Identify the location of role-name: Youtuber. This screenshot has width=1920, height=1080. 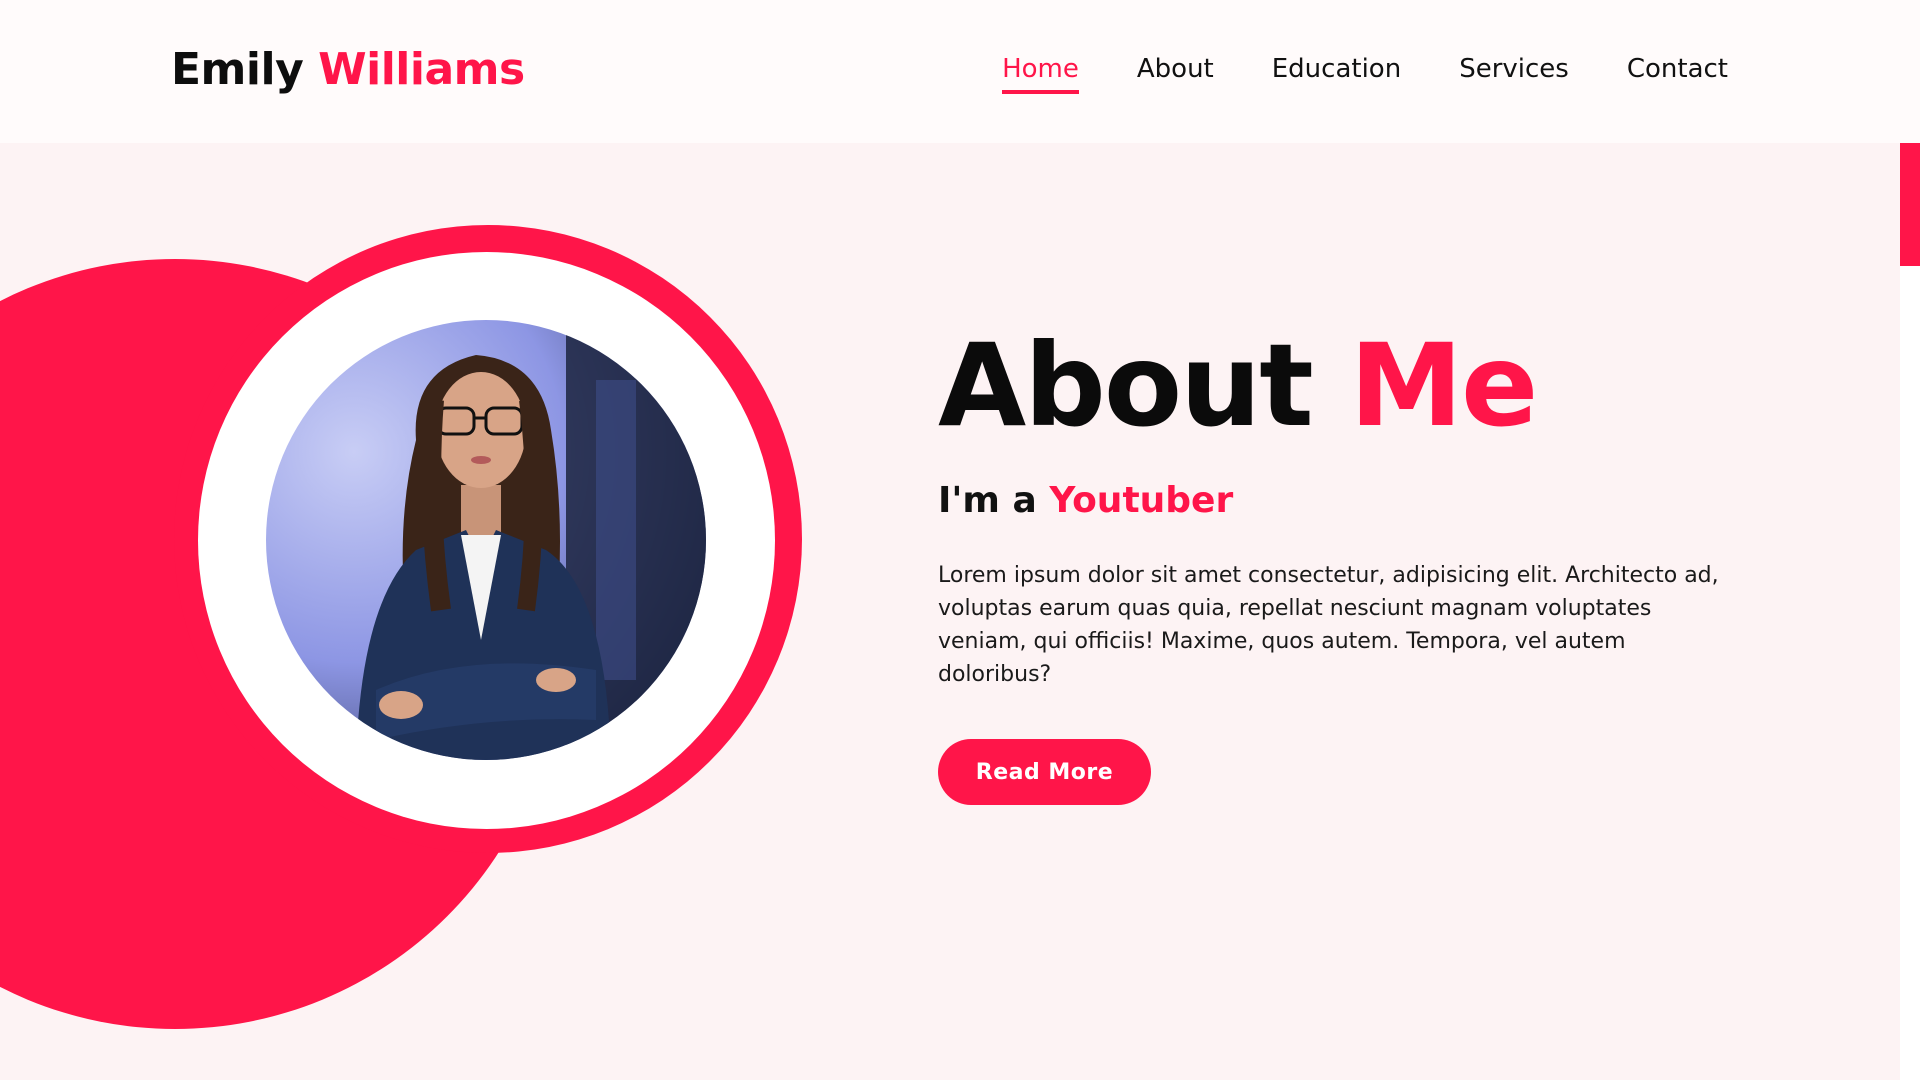
(1141, 501).